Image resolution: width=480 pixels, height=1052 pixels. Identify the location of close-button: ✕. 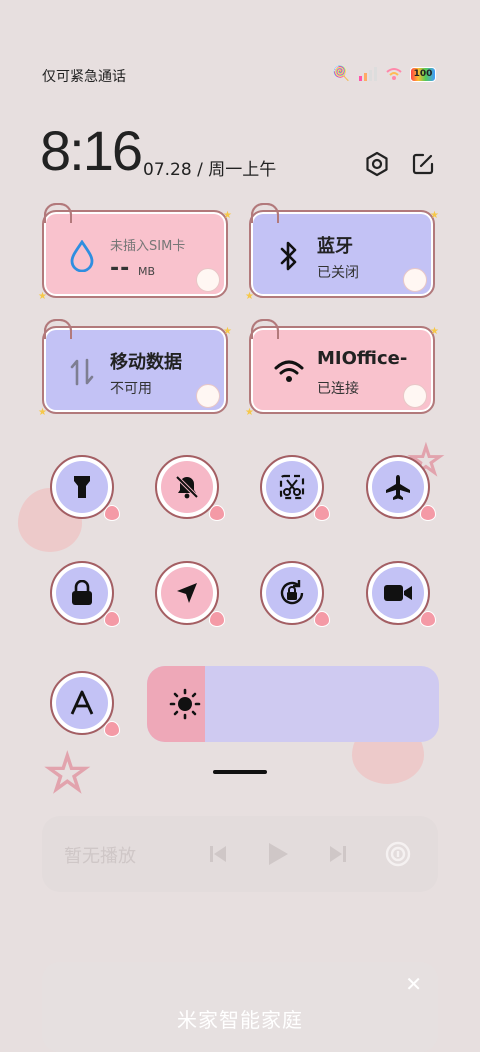
(413, 984).